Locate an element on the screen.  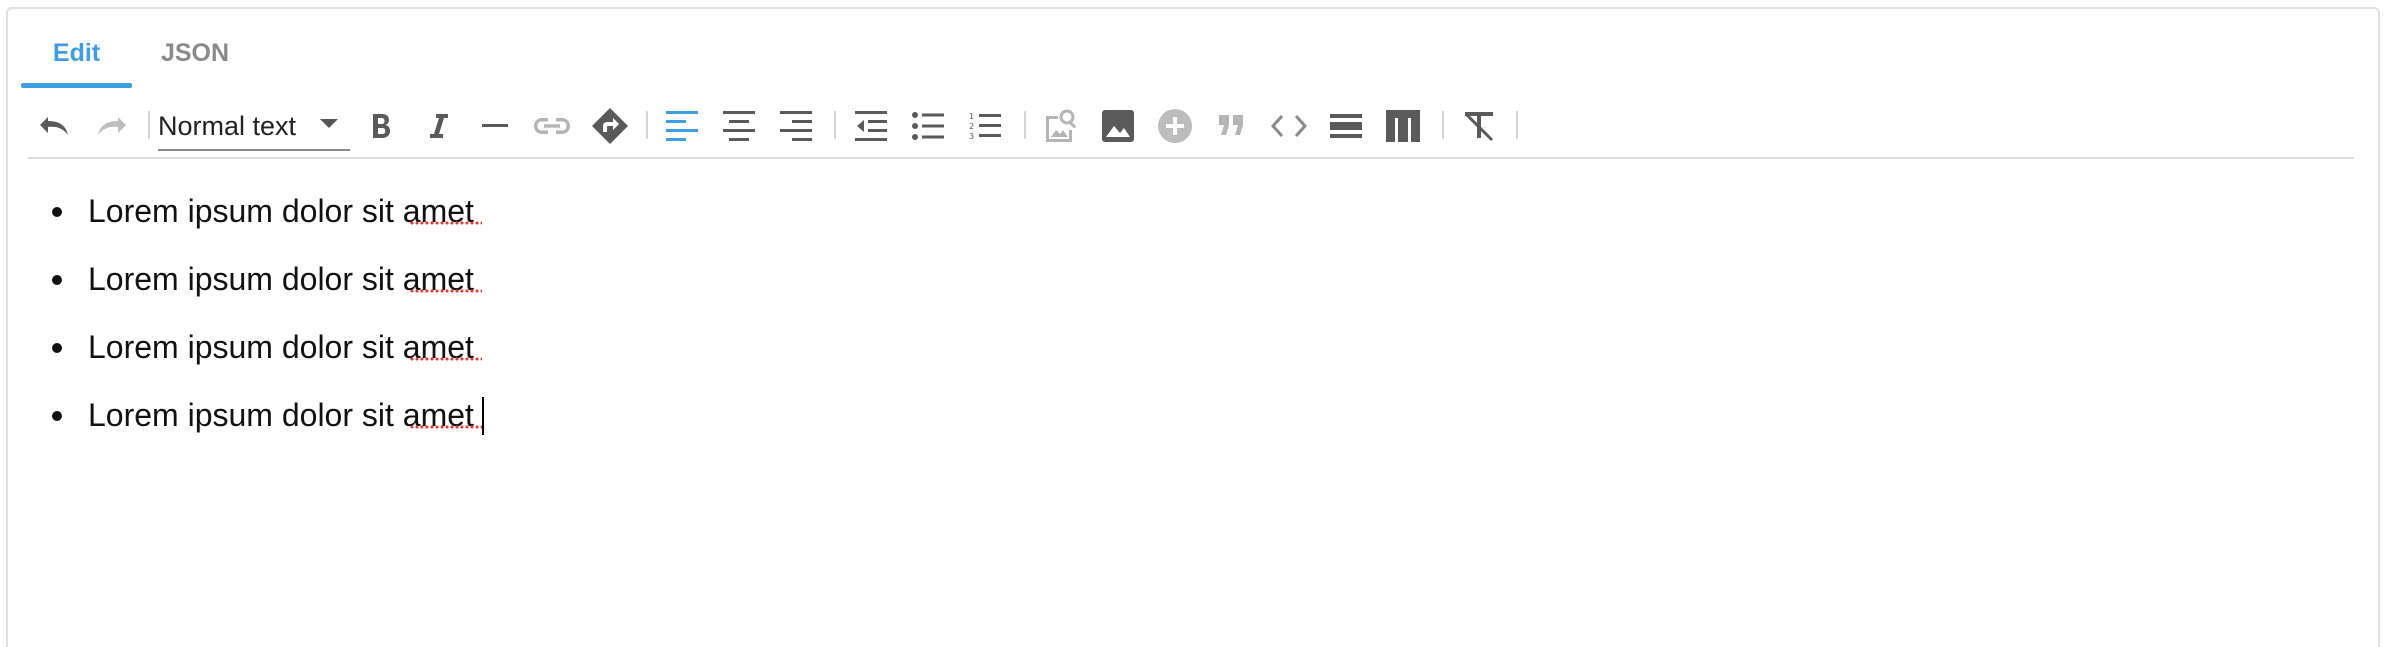
editor-tabs: Edit JSON is located at coordinates (139, 53).